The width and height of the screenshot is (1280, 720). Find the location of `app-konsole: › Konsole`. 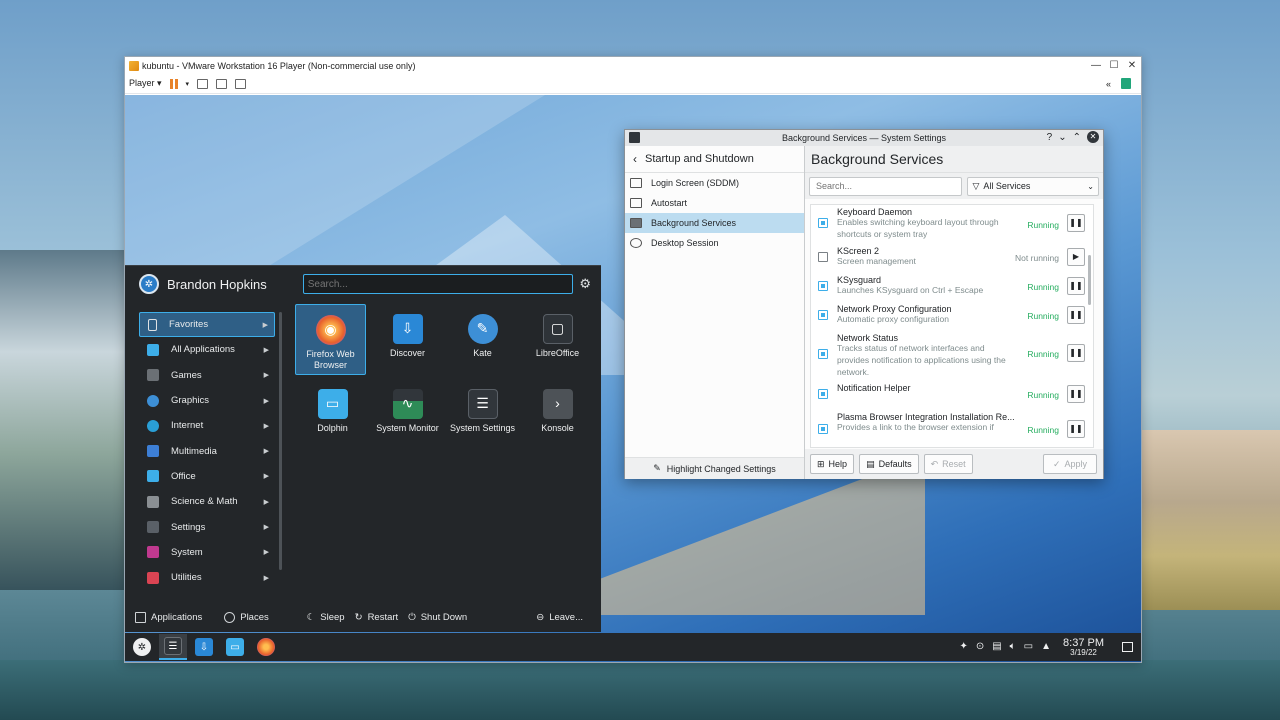

app-konsole: › Konsole is located at coordinates (557, 416).